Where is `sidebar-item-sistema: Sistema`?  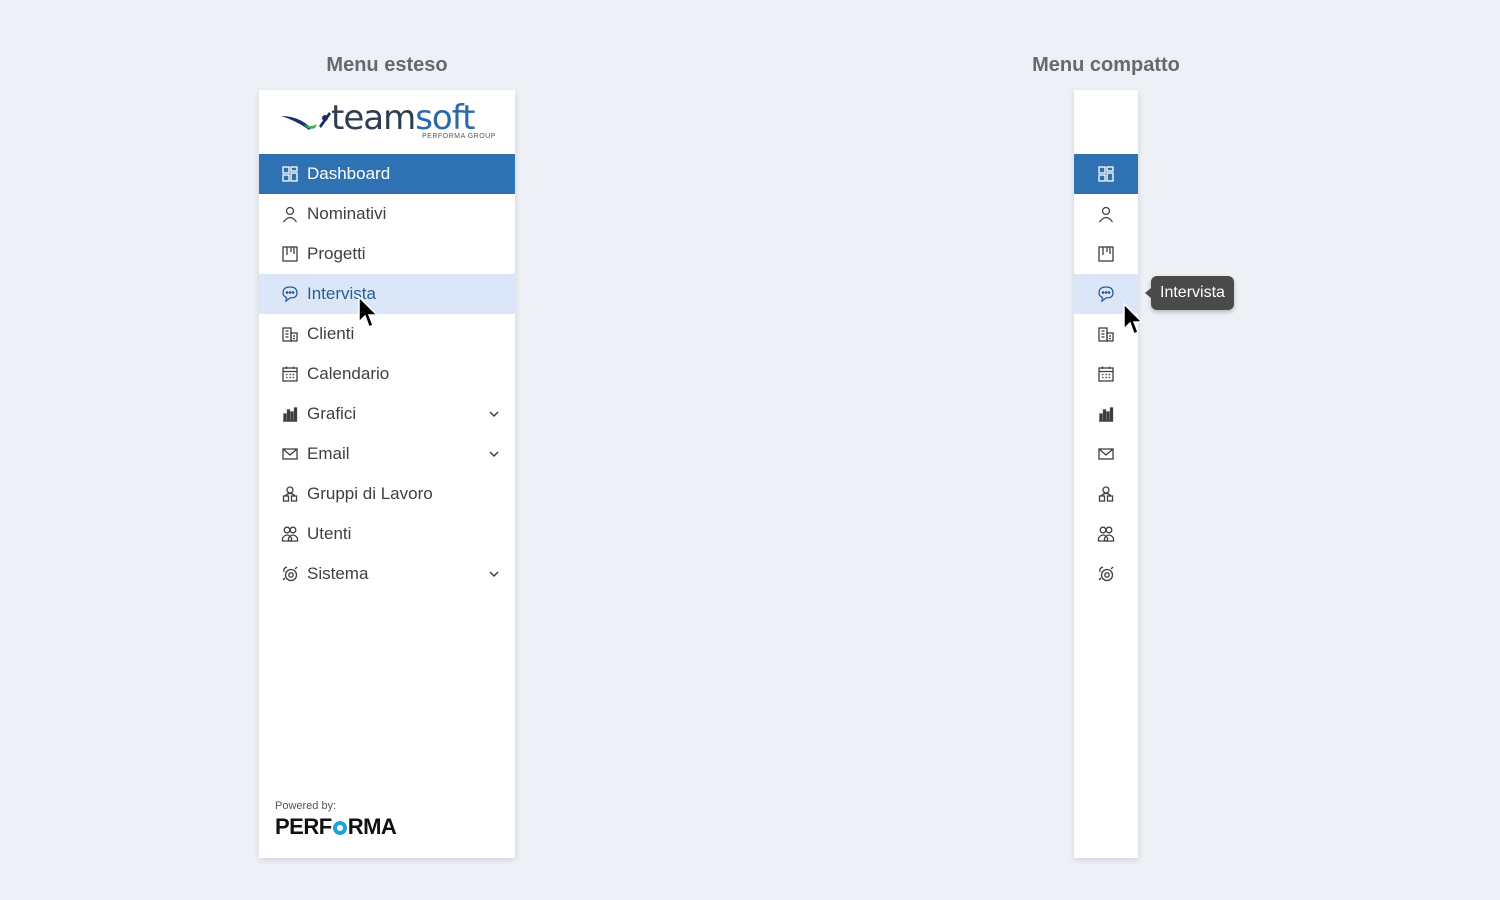
sidebar-item-sistema: Sistema is located at coordinates (387, 574).